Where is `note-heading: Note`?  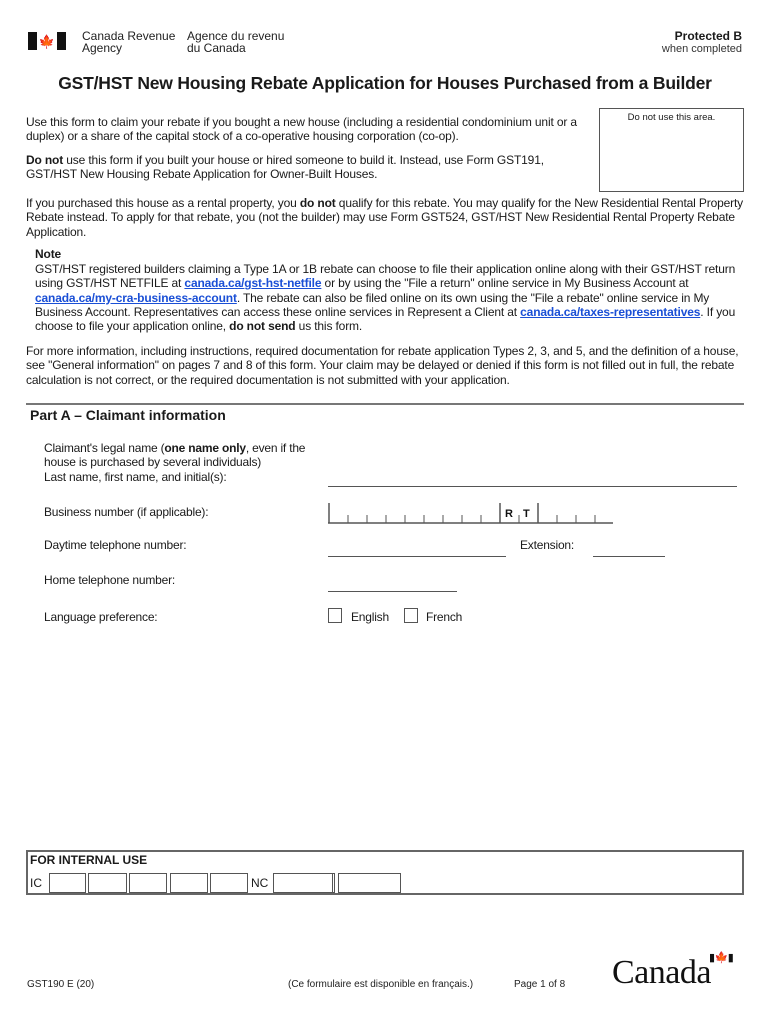
note-heading: Note is located at coordinates (48, 254).